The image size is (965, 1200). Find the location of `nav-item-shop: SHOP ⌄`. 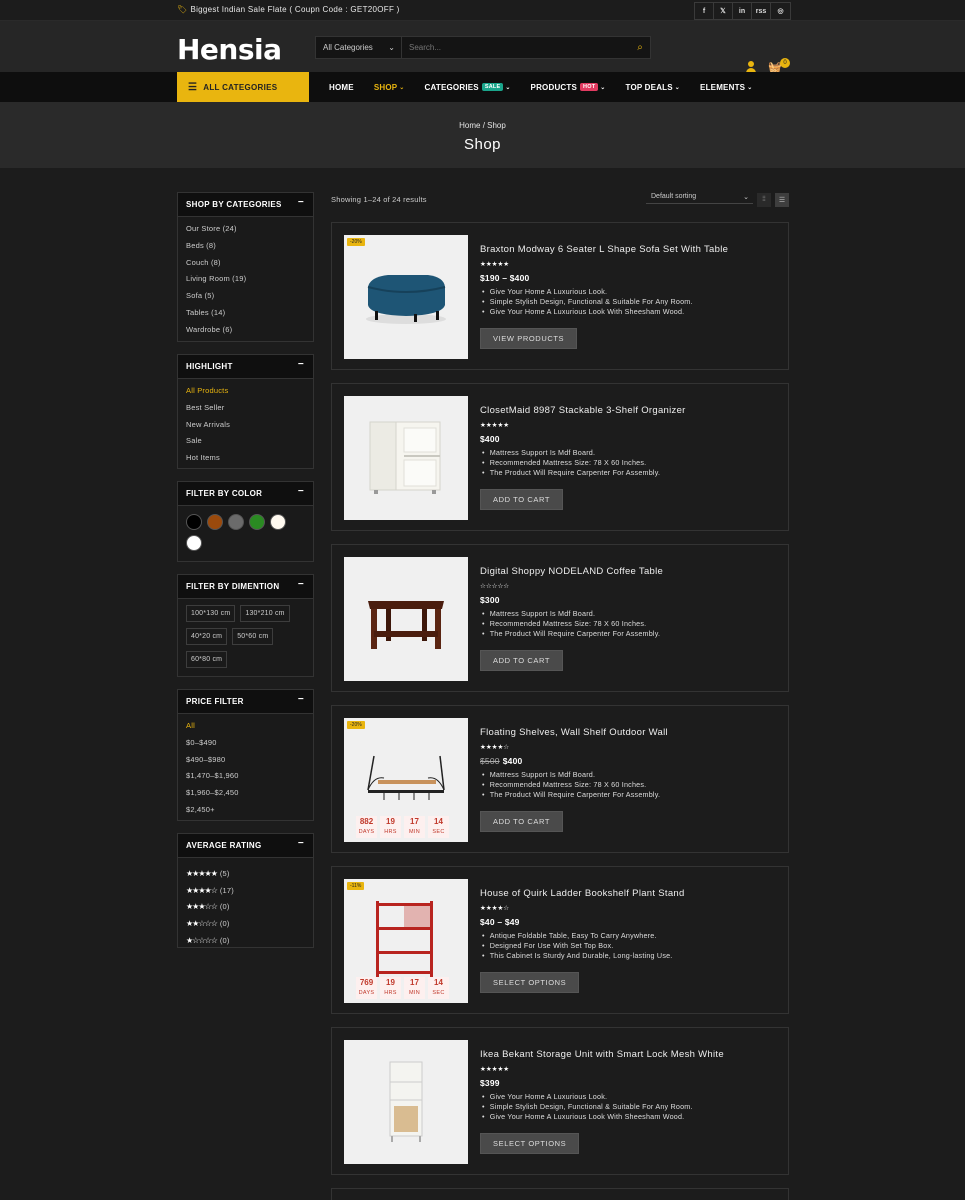

nav-item-shop: SHOP ⌄ is located at coordinates (389, 87).